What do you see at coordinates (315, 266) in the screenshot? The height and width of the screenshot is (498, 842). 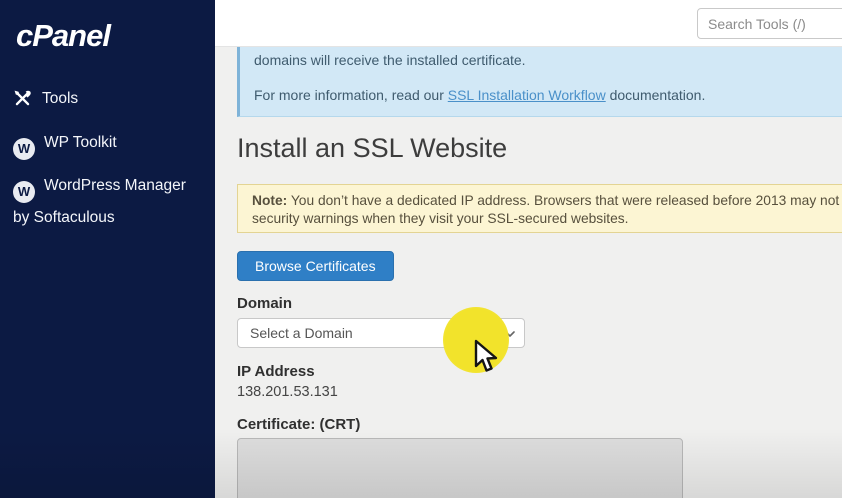 I see `browse-certificates-button: Browse Certificates` at bounding box center [315, 266].